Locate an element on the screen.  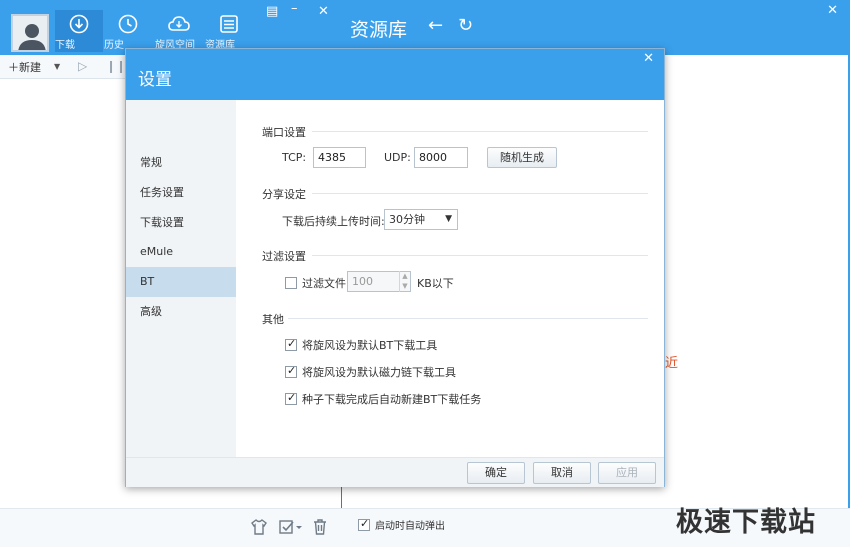
filter-size-unit: KB以下 is located at coordinates (435, 283).